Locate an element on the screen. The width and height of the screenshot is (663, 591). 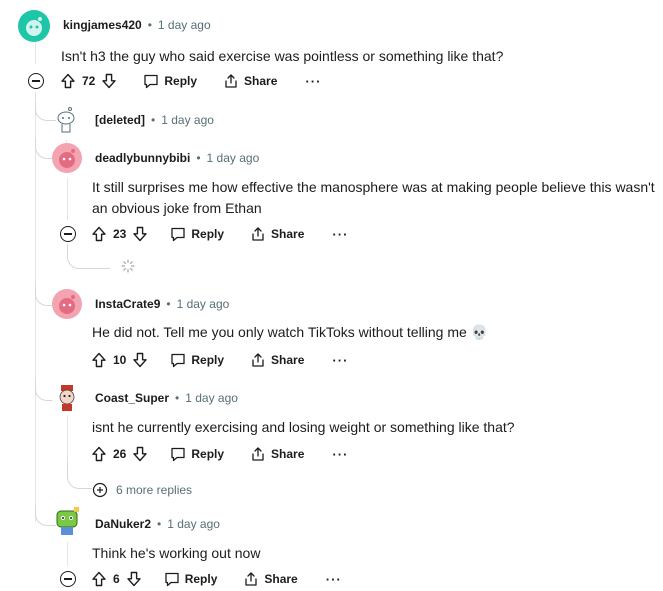
comment-meta: Coast_Super • 1 day ago is located at coordinates (166, 398).